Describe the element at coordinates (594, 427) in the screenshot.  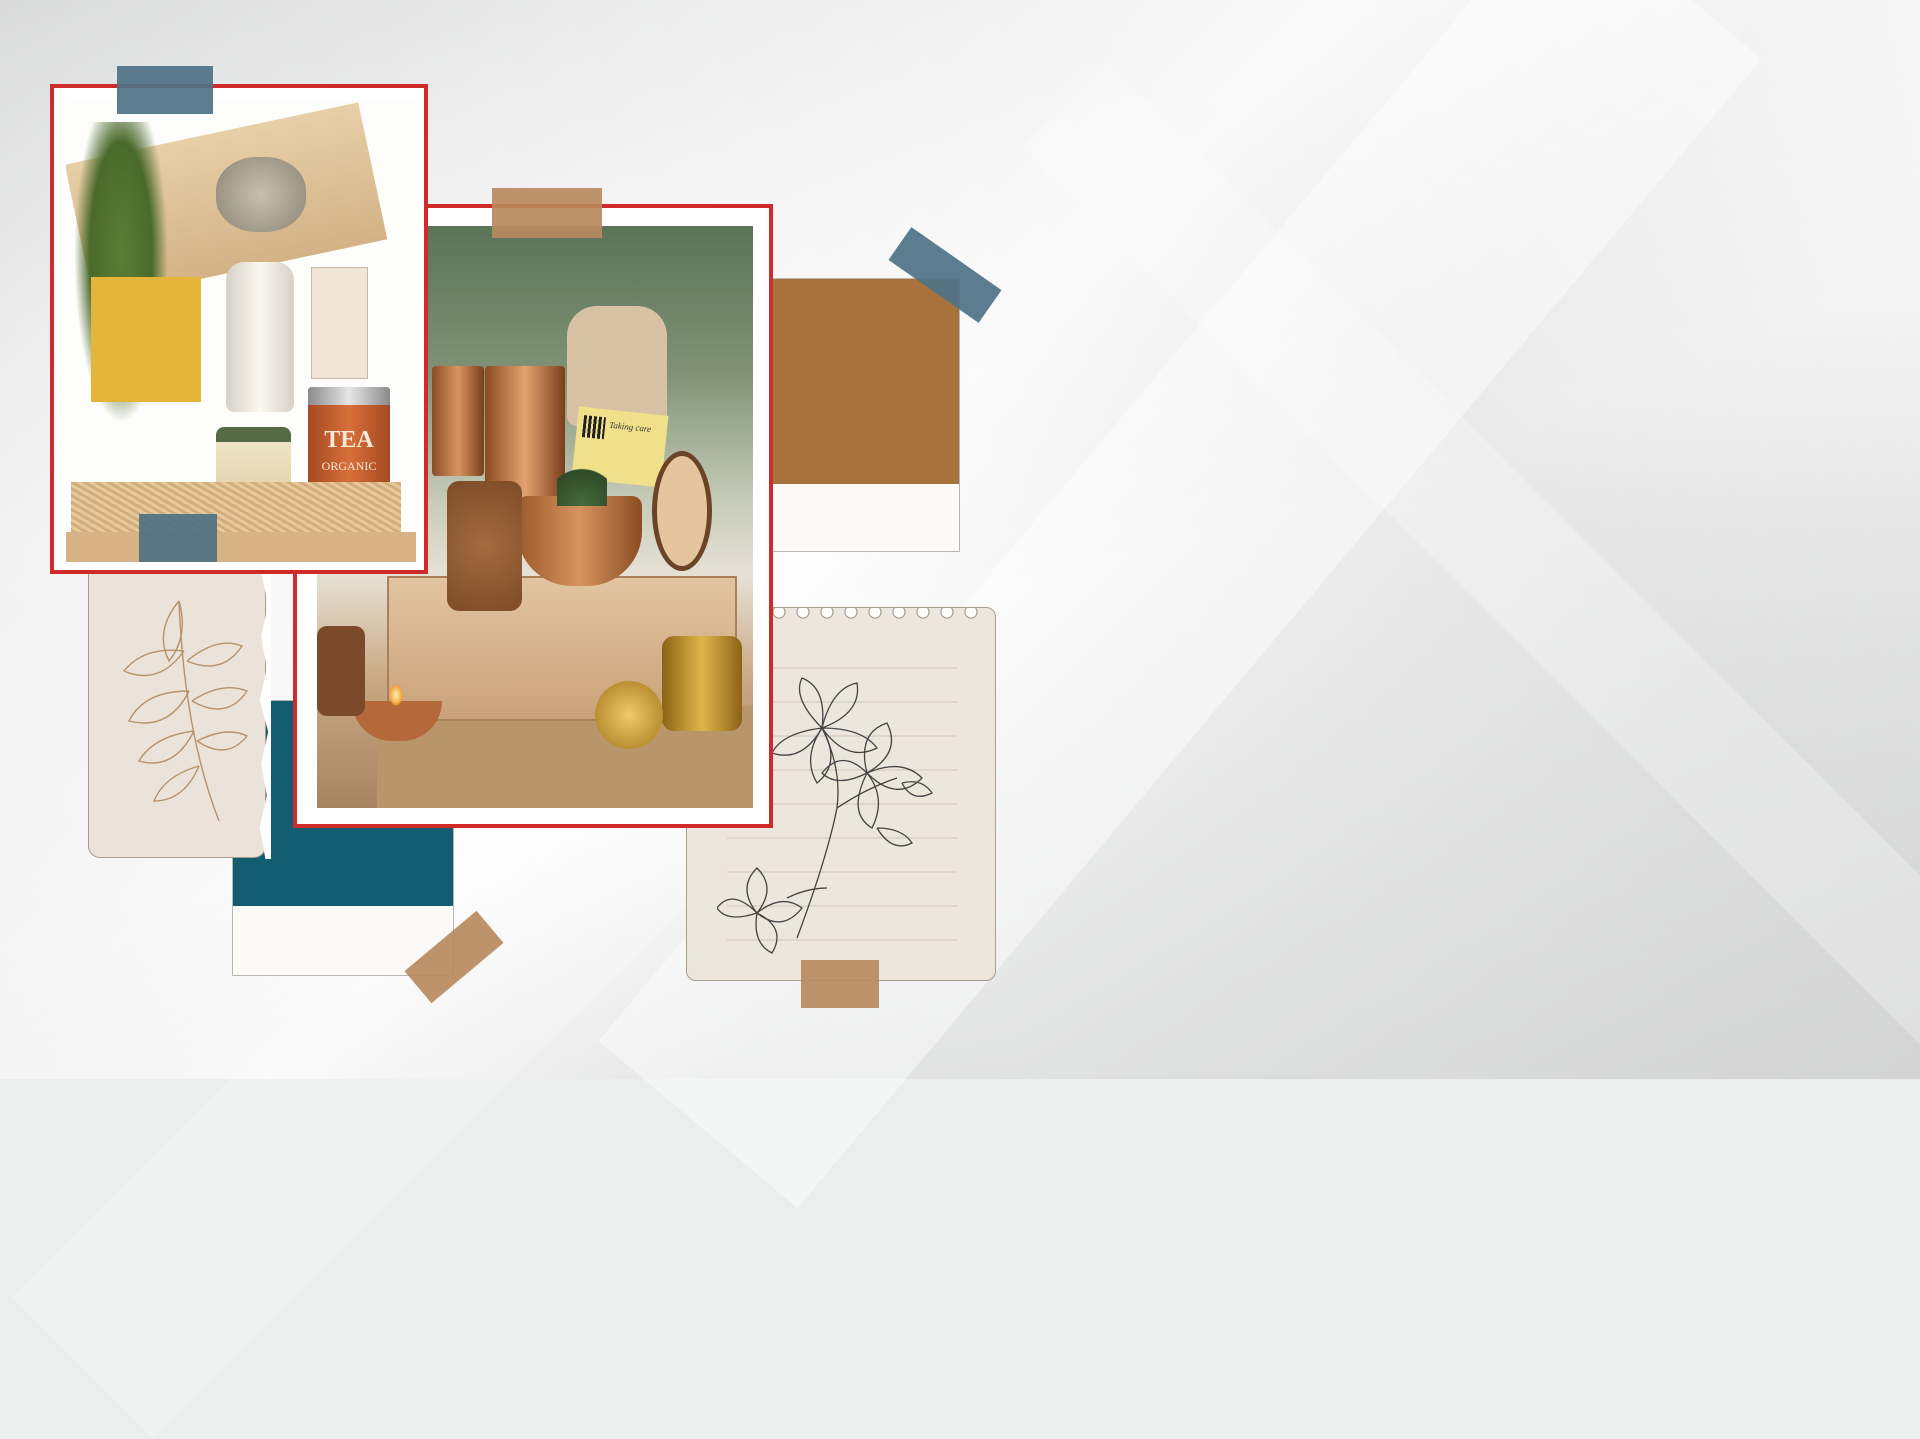
I see `qr-code-icon` at that location.